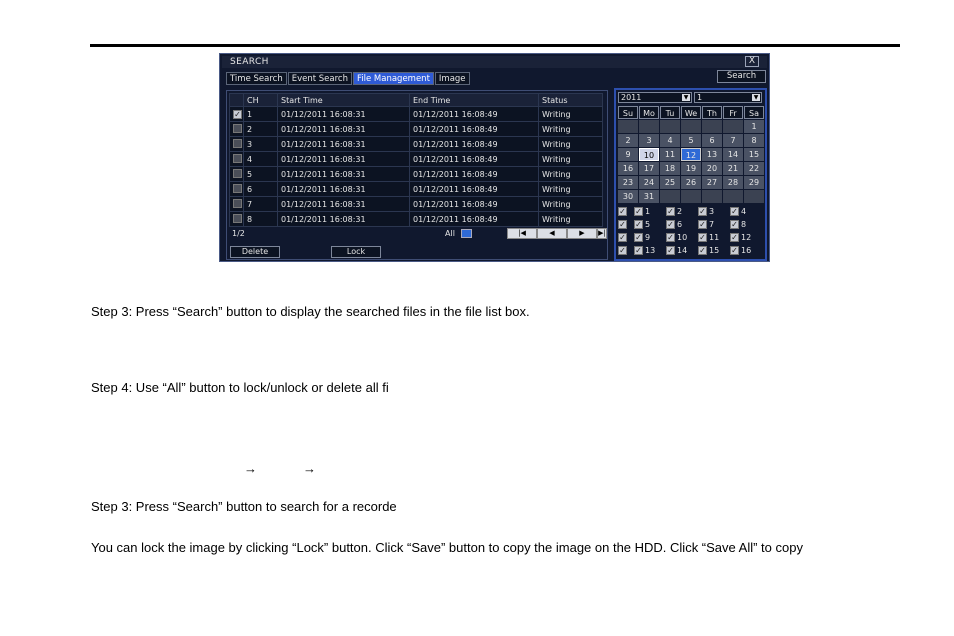 The image size is (954, 636). I want to click on status-cell: Writing, so click(570, 144).